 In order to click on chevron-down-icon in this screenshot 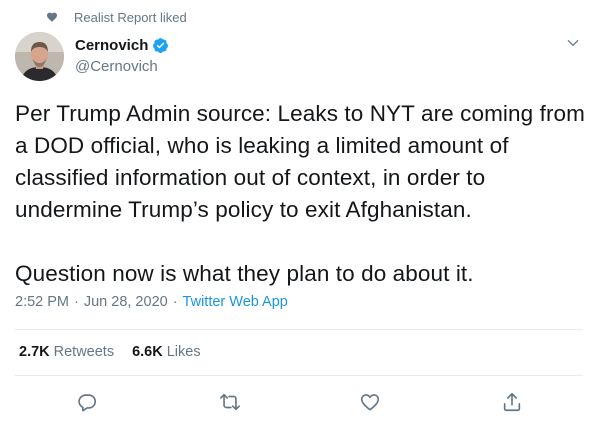, I will do `click(573, 43)`.